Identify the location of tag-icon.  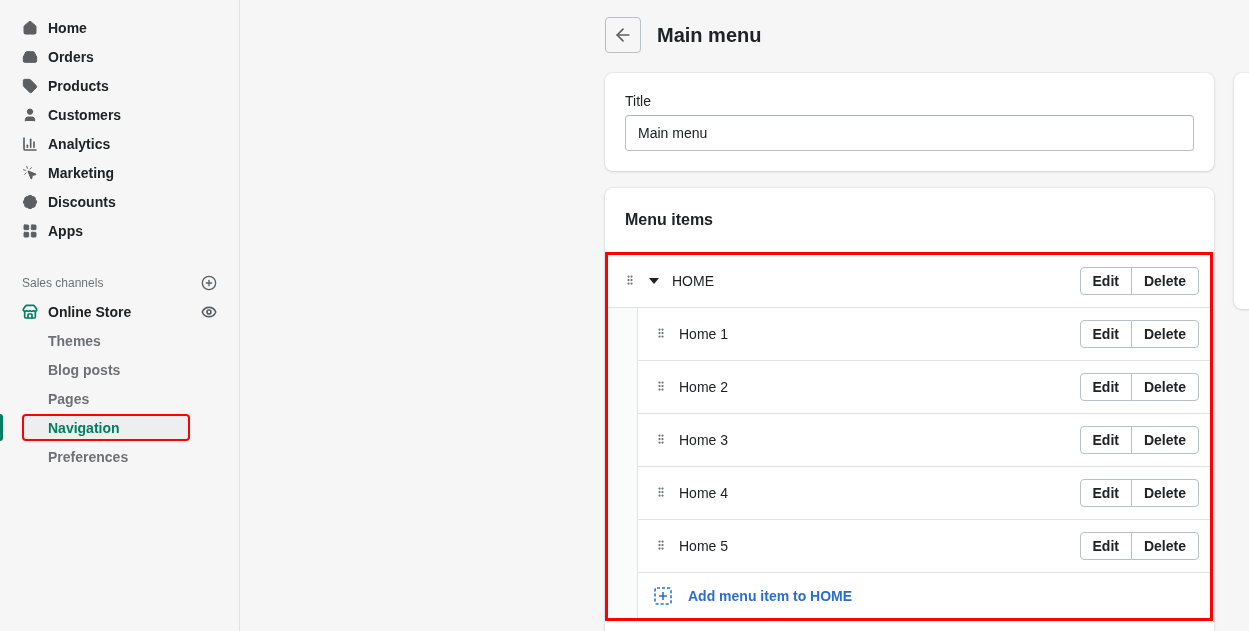
(30, 85).